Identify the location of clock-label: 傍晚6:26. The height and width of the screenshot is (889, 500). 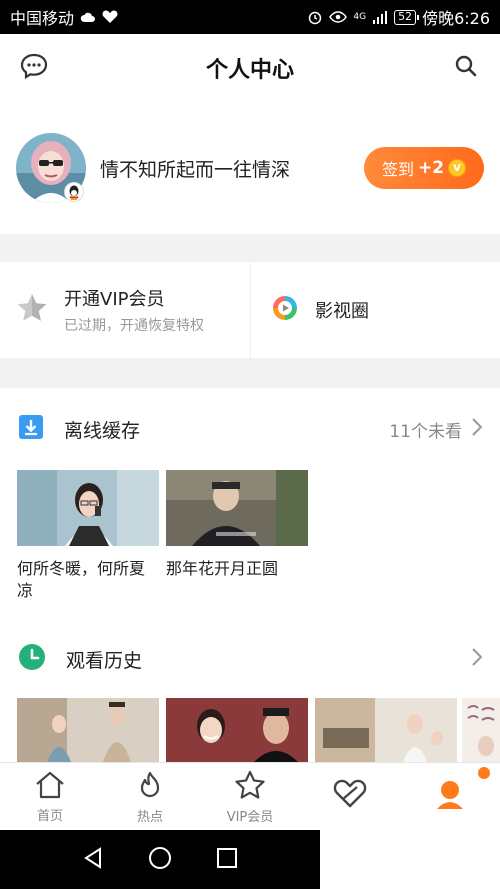
(456, 18).